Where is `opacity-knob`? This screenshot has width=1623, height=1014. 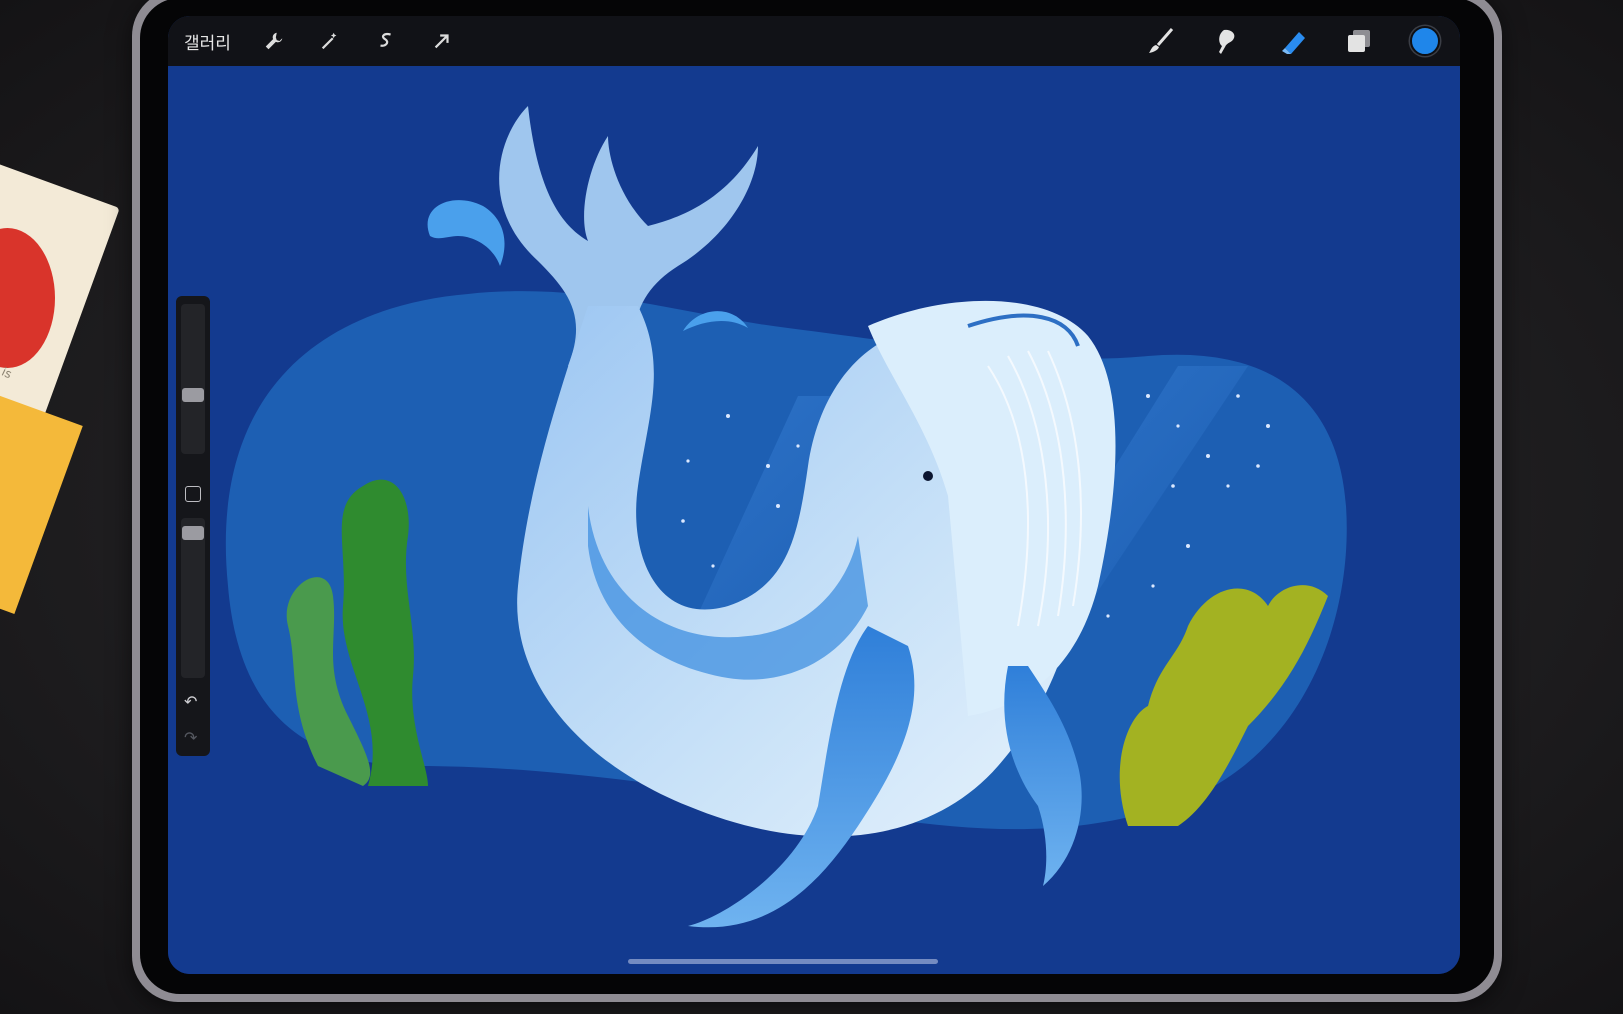 opacity-knob is located at coordinates (193, 533).